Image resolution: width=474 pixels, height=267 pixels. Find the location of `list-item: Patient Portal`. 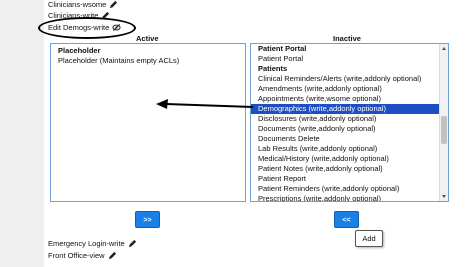

list-item: Patient Portal is located at coordinates (349, 59).